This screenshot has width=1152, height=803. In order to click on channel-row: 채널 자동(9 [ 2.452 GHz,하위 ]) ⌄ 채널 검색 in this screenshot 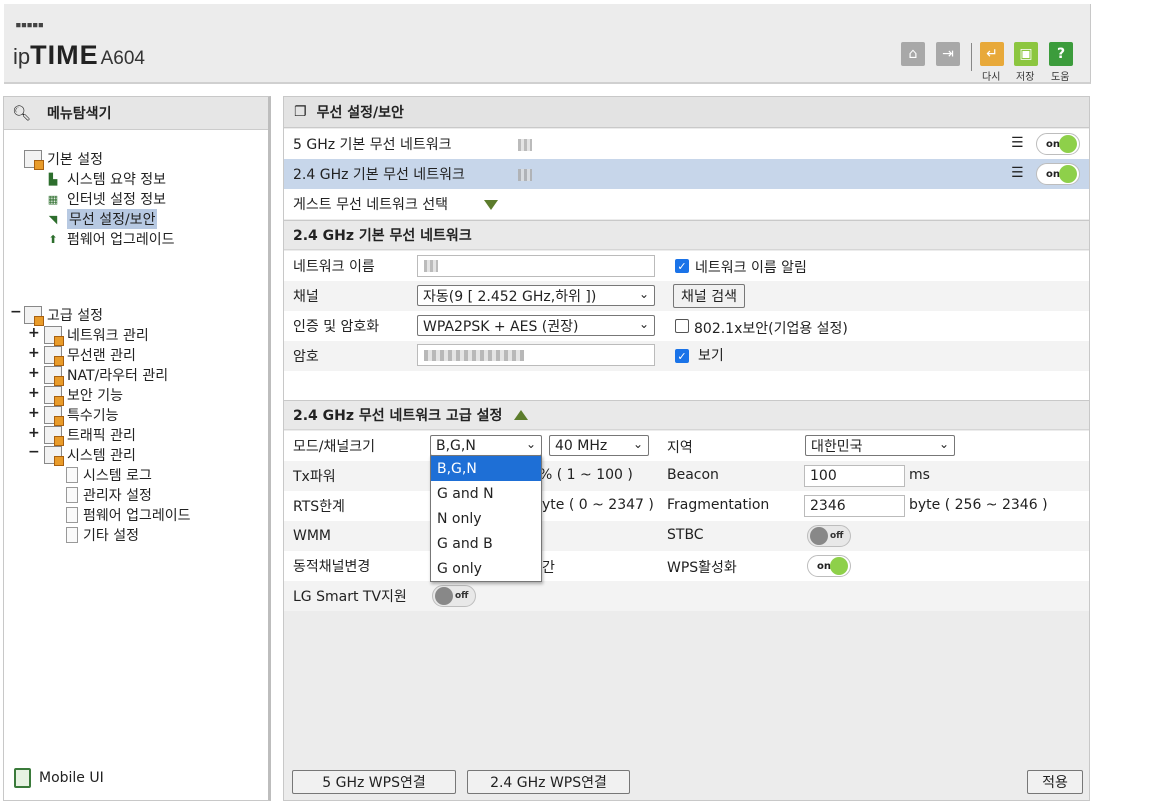, I will do `click(686, 296)`.